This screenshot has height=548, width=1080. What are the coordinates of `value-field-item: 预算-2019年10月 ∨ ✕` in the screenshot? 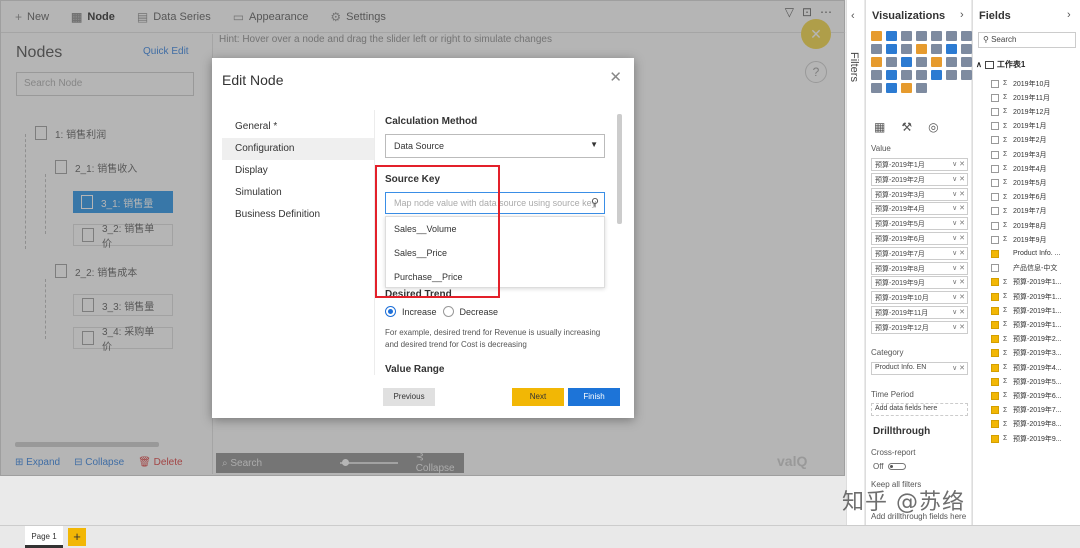 It's located at (919, 298).